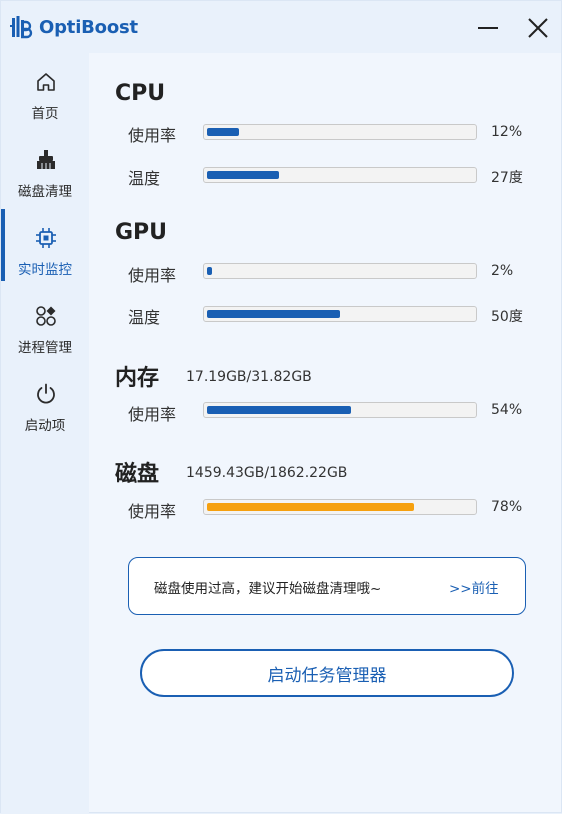 The height and width of the screenshot is (814, 562). What do you see at coordinates (46, 394) in the screenshot?
I see `power-icon` at bounding box center [46, 394].